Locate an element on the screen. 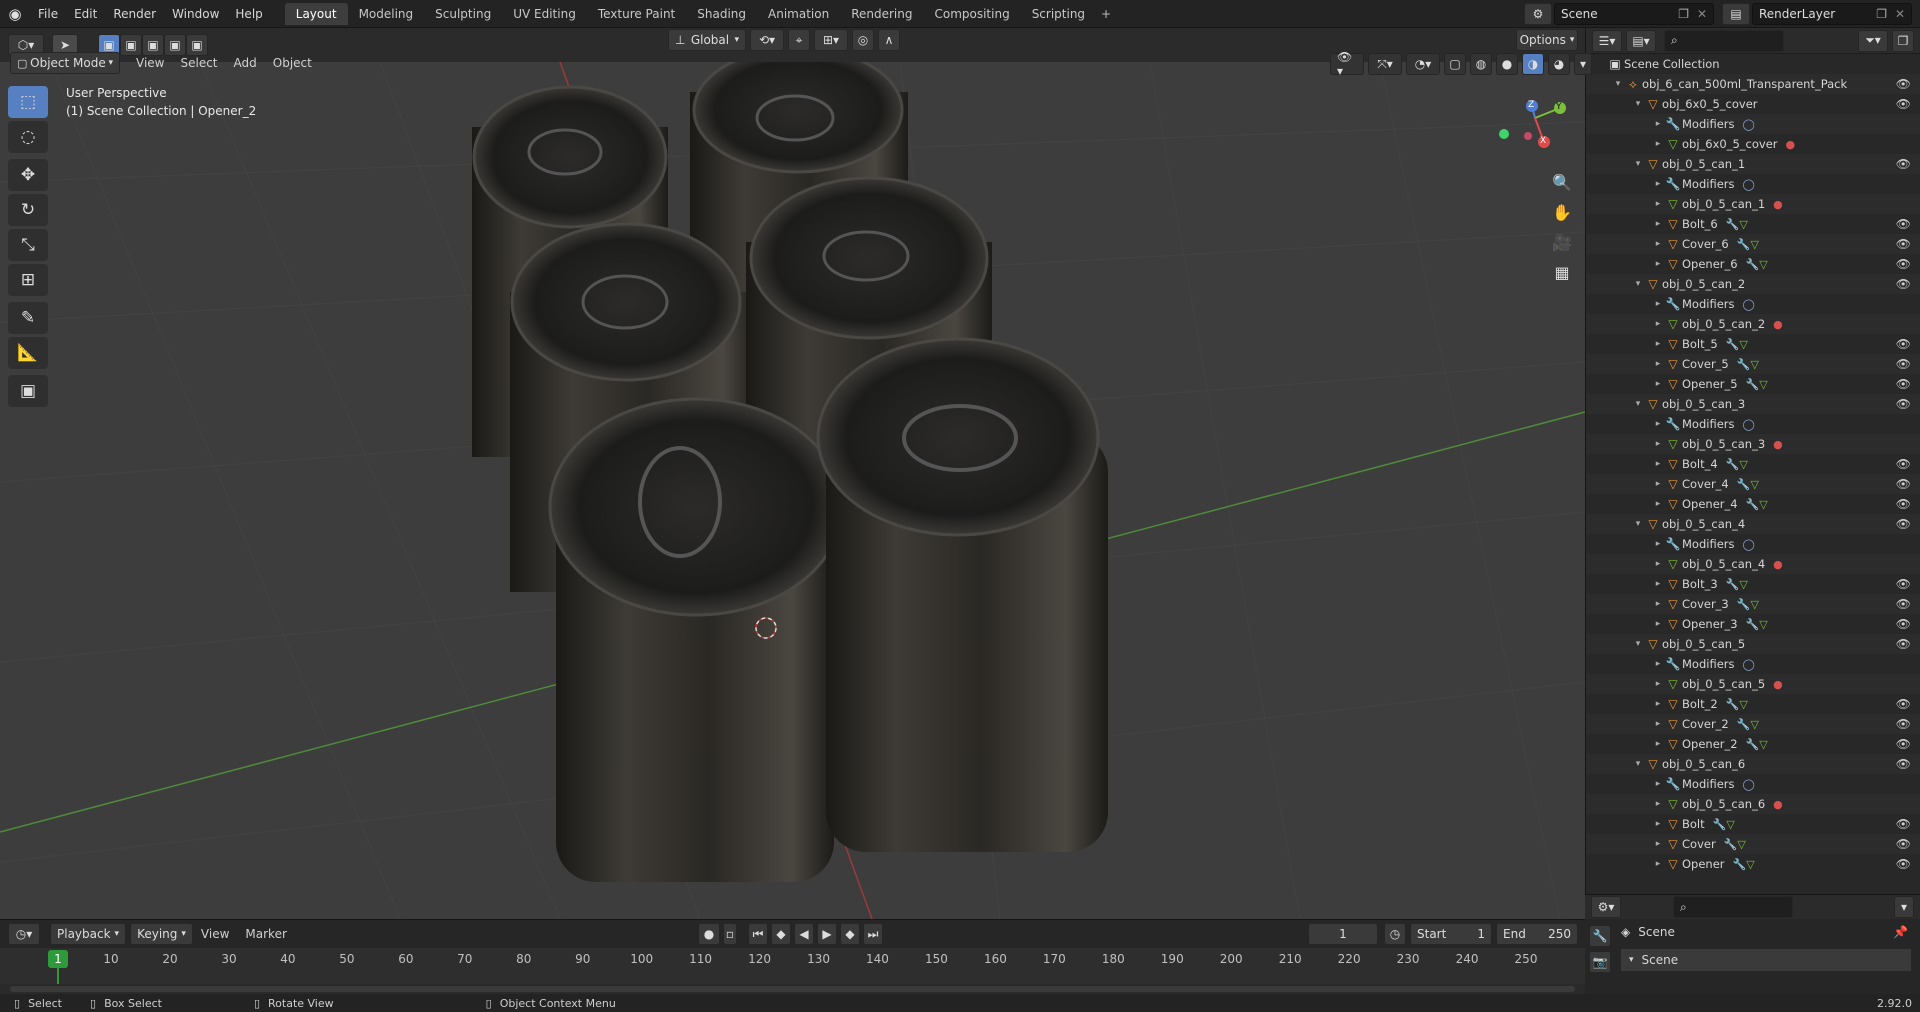 The image size is (1920, 1012). options-dropdown: Options ▾ is located at coordinates (1547, 40).